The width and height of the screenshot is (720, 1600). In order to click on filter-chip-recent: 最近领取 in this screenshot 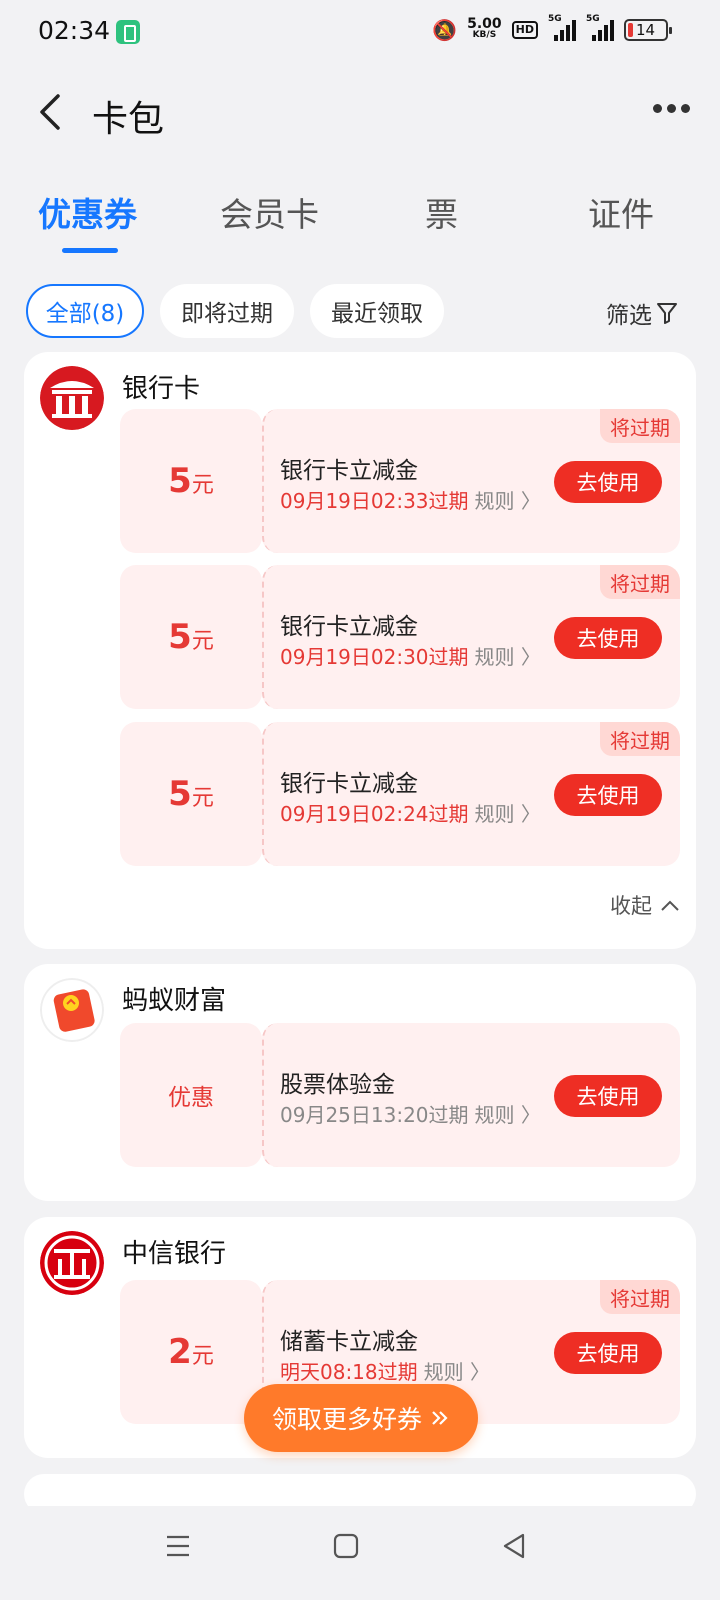, I will do `click(377, 311)`.